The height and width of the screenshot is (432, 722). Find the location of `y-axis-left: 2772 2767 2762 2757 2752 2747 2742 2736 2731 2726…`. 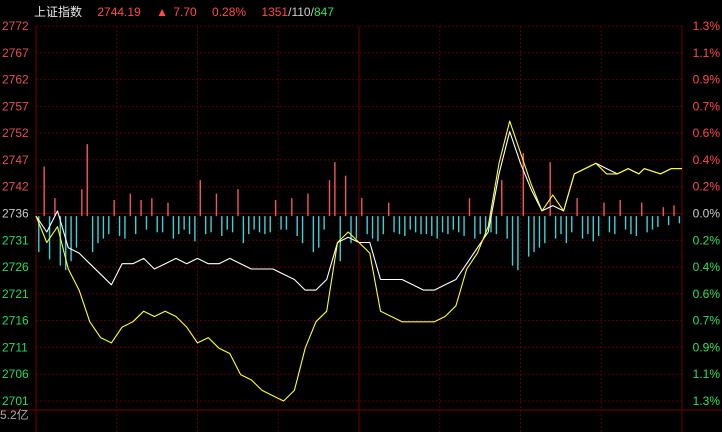

y-axis-left: 2772 2767 2762 2757 2752 2747 2742 2736 2731 2726… is located at coordinates (15, 213).